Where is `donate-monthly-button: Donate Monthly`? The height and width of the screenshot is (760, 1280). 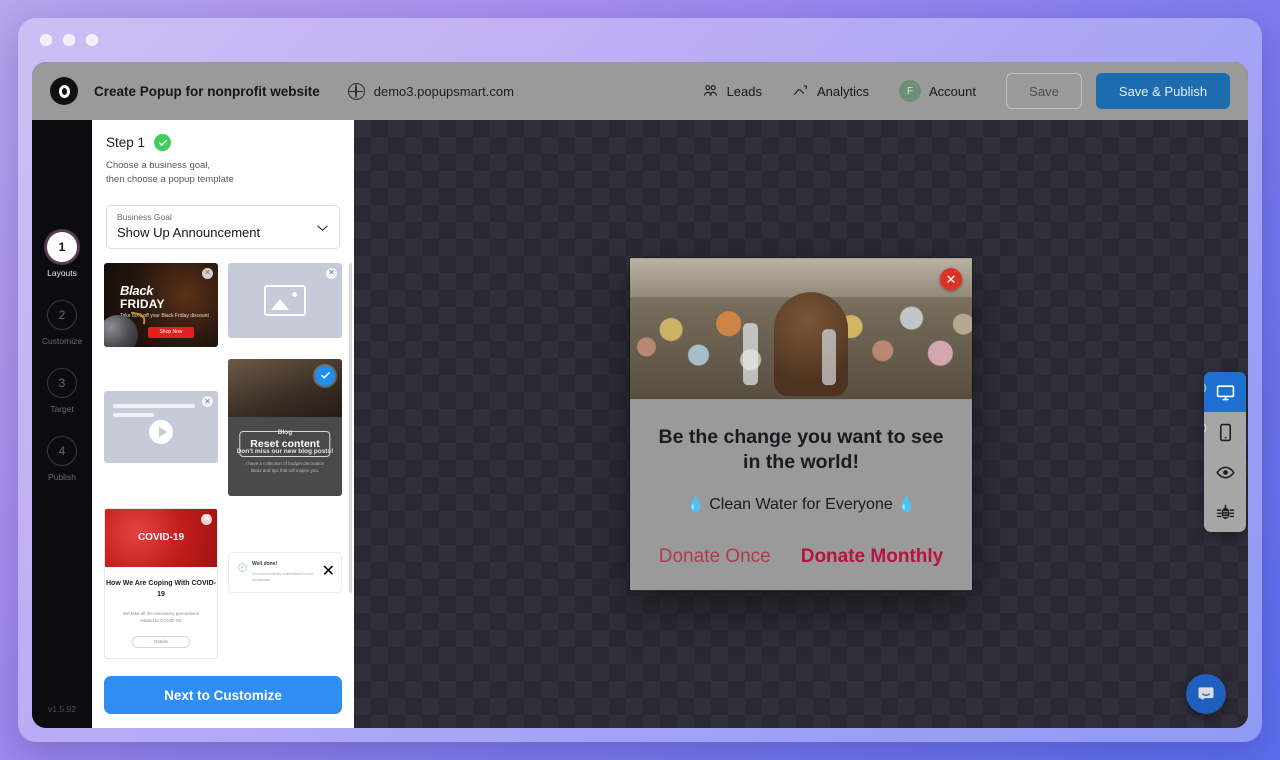 donate-monthly-button: Donate Monthly is located at coordinates (872, 557).